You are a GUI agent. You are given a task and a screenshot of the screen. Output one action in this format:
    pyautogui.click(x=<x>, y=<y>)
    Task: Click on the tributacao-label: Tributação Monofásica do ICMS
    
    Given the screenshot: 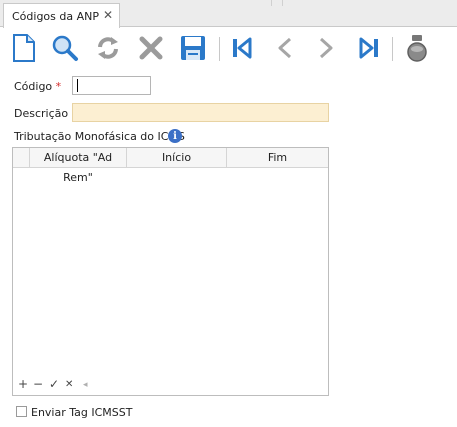 What is the action you would take?
    pyautogui.click(x=99, y=136)
    